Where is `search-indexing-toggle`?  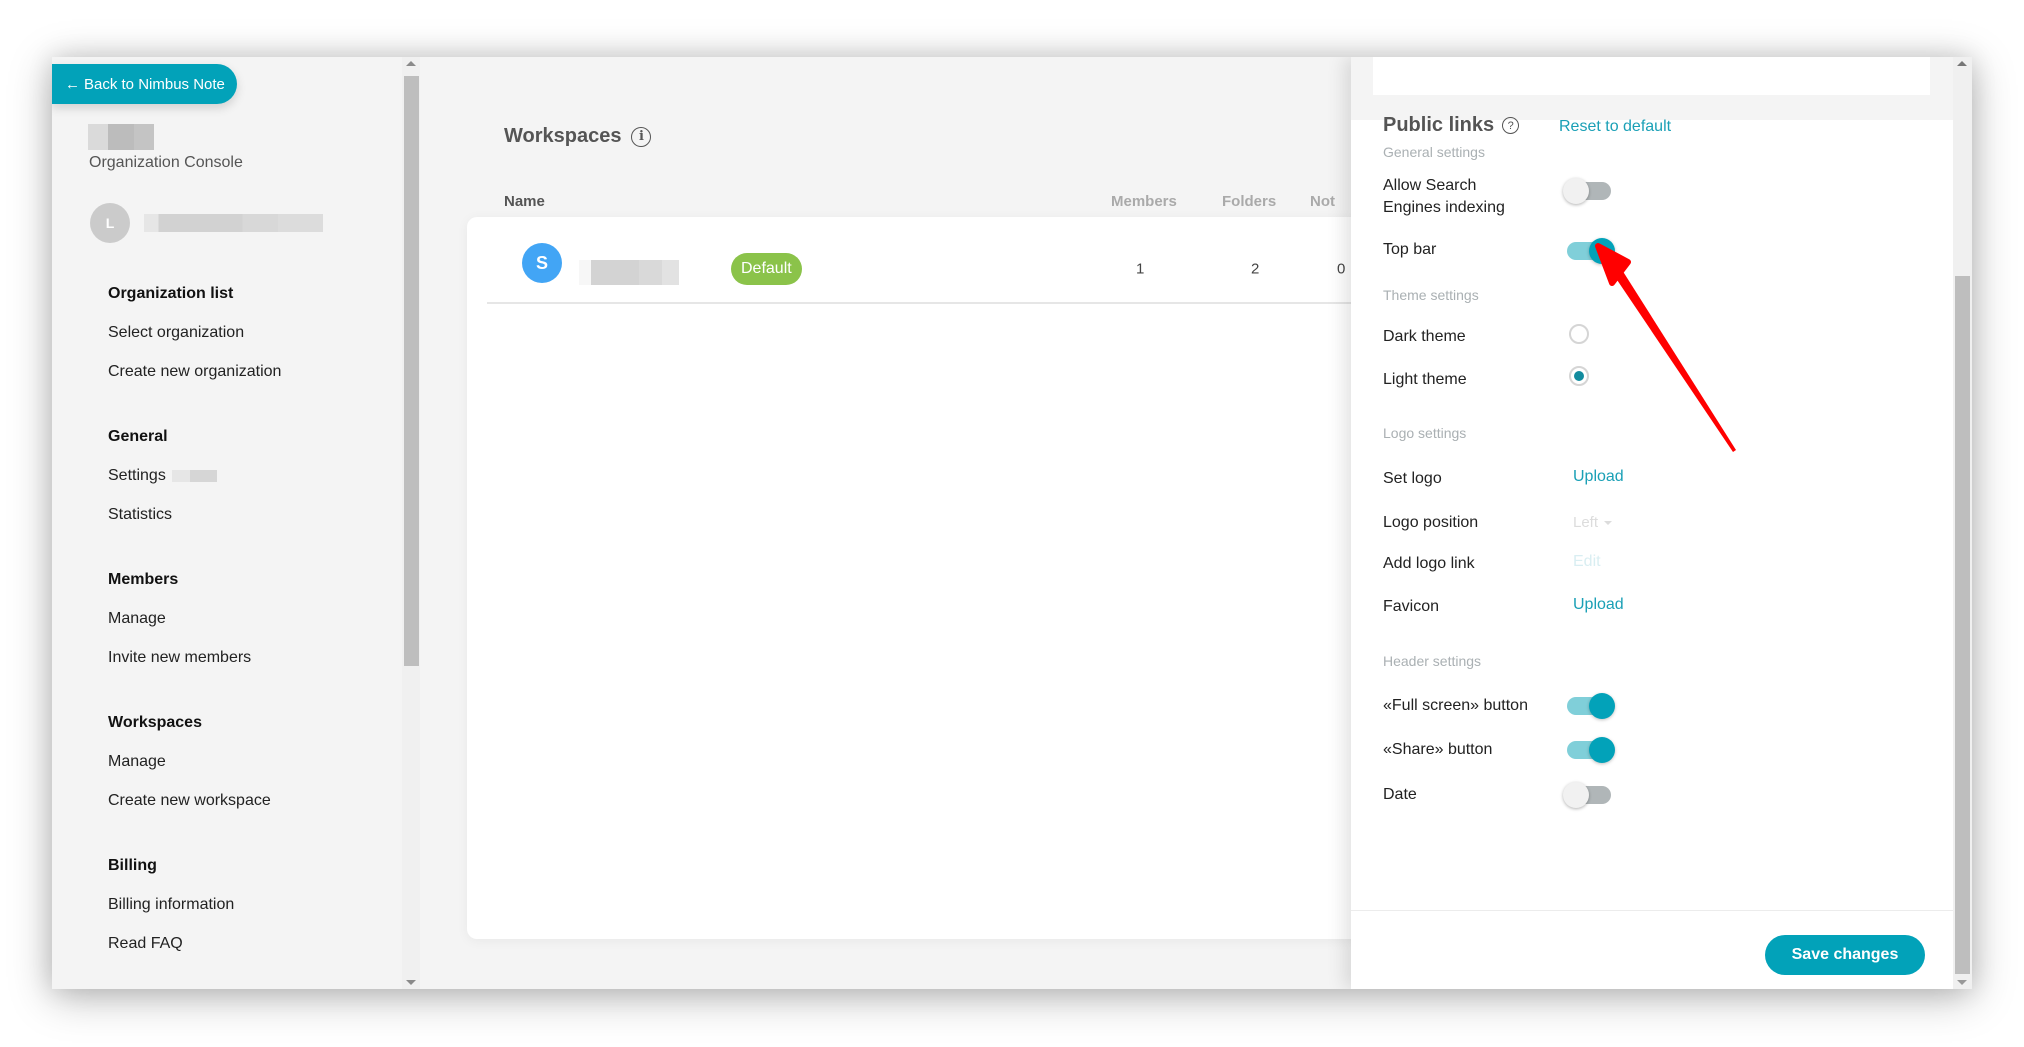 search-indexing-toggle is located at coordinates (1587, 191).